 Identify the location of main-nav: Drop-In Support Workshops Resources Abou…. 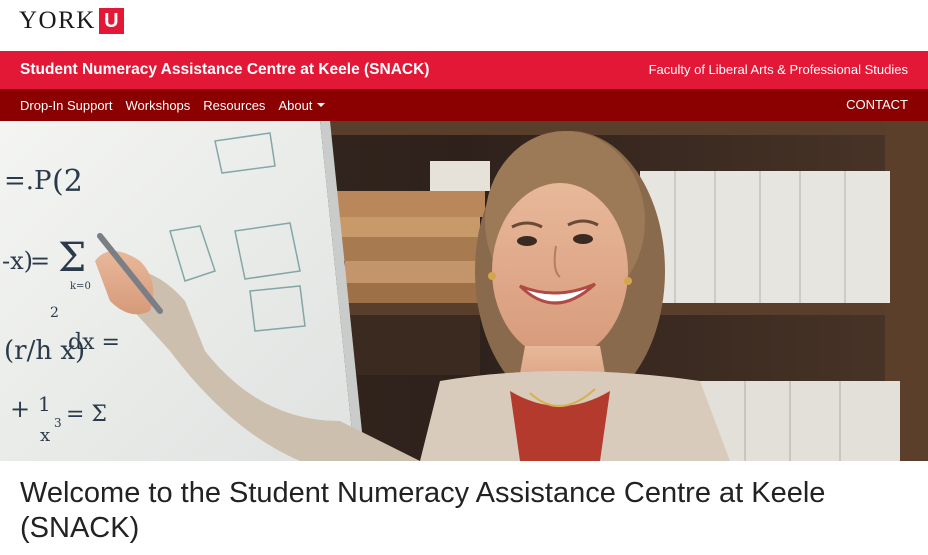
(464, 105).